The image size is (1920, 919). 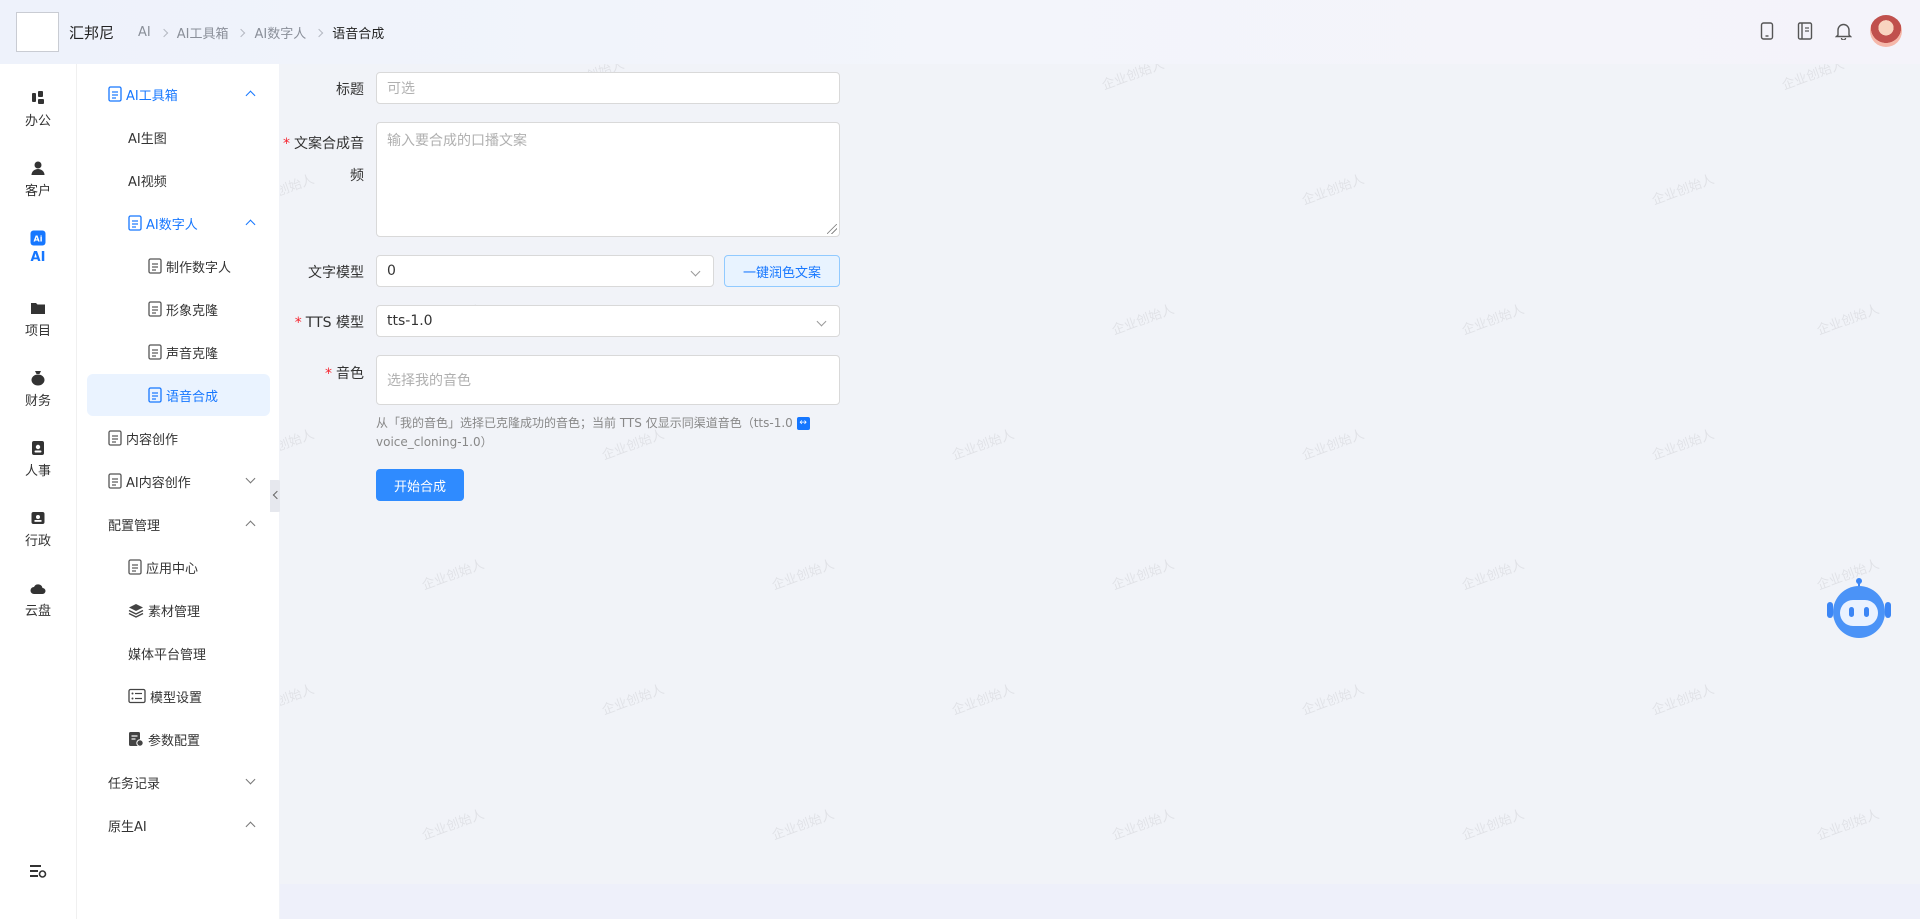 I want to click on footer-strip, so click(x=1100, y=901).